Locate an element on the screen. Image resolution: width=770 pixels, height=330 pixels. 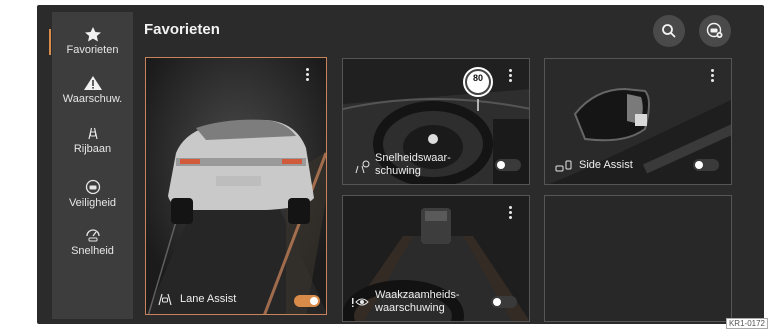
speed-warning-icon is located at coordinates (362, 167).